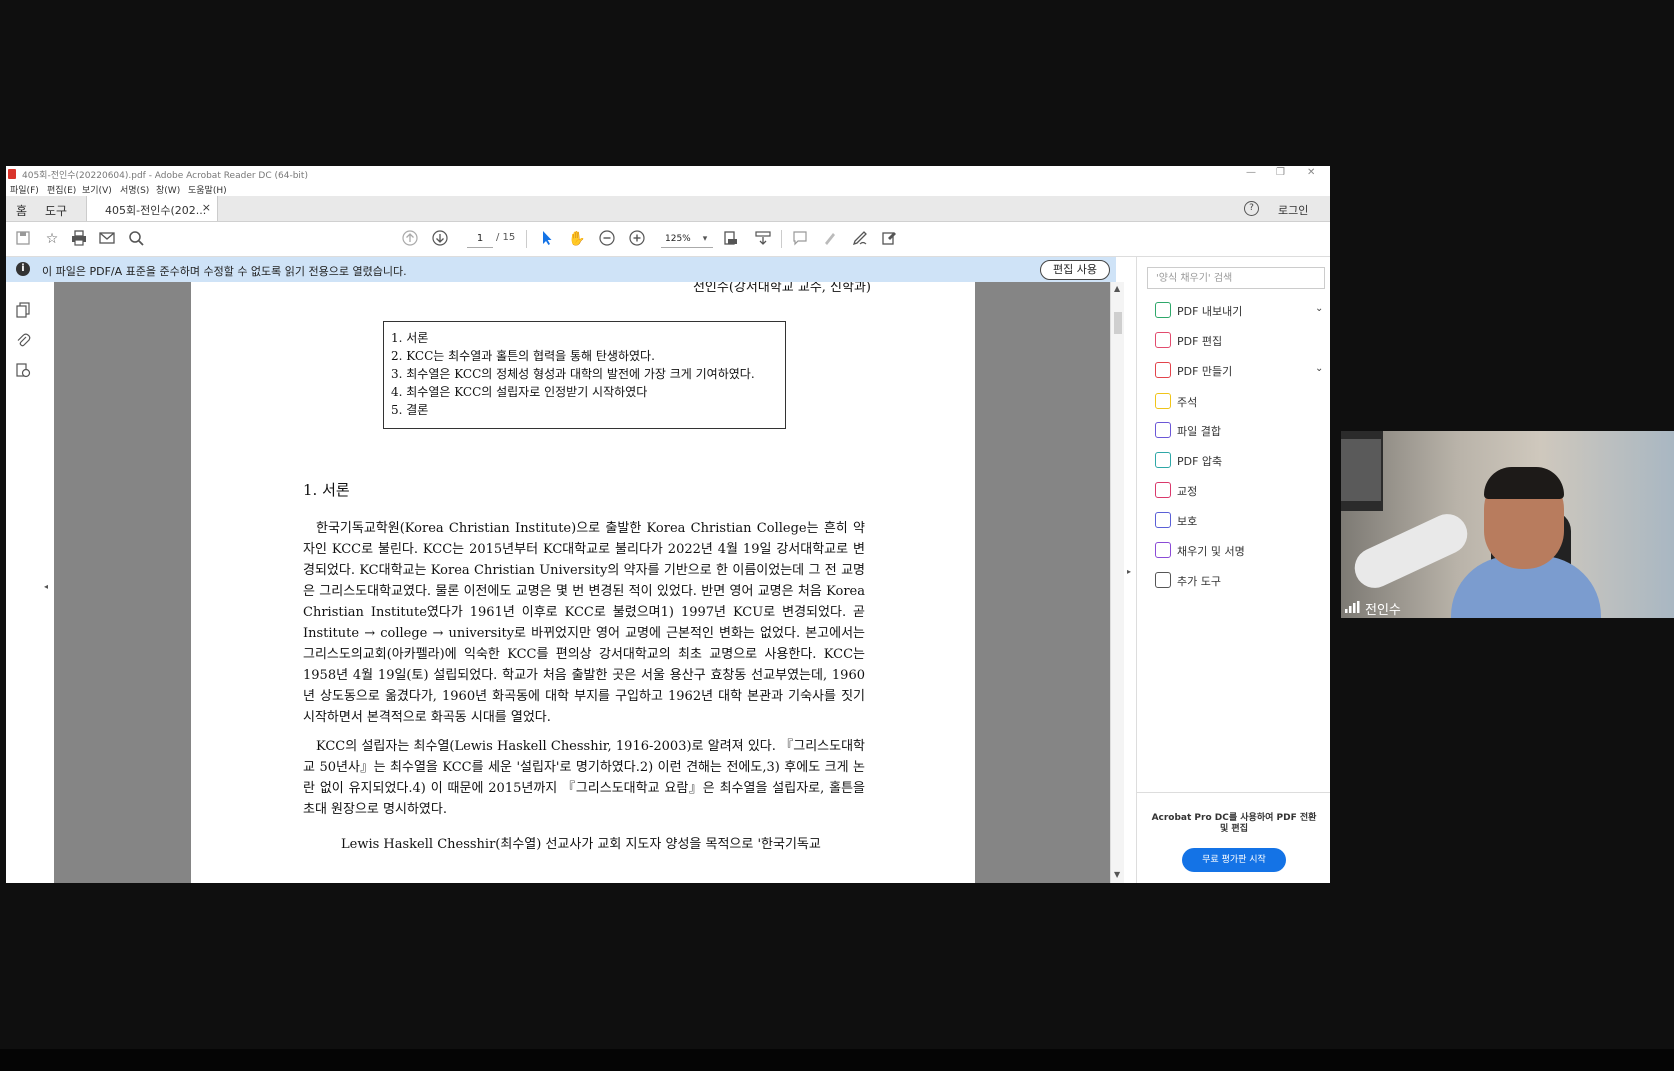 Image resolution: width=1674 pixels, height=1071 pixels. Describe the element at coordinates (1163, 520) in the screenshot. I see `protect-icon` at that location.